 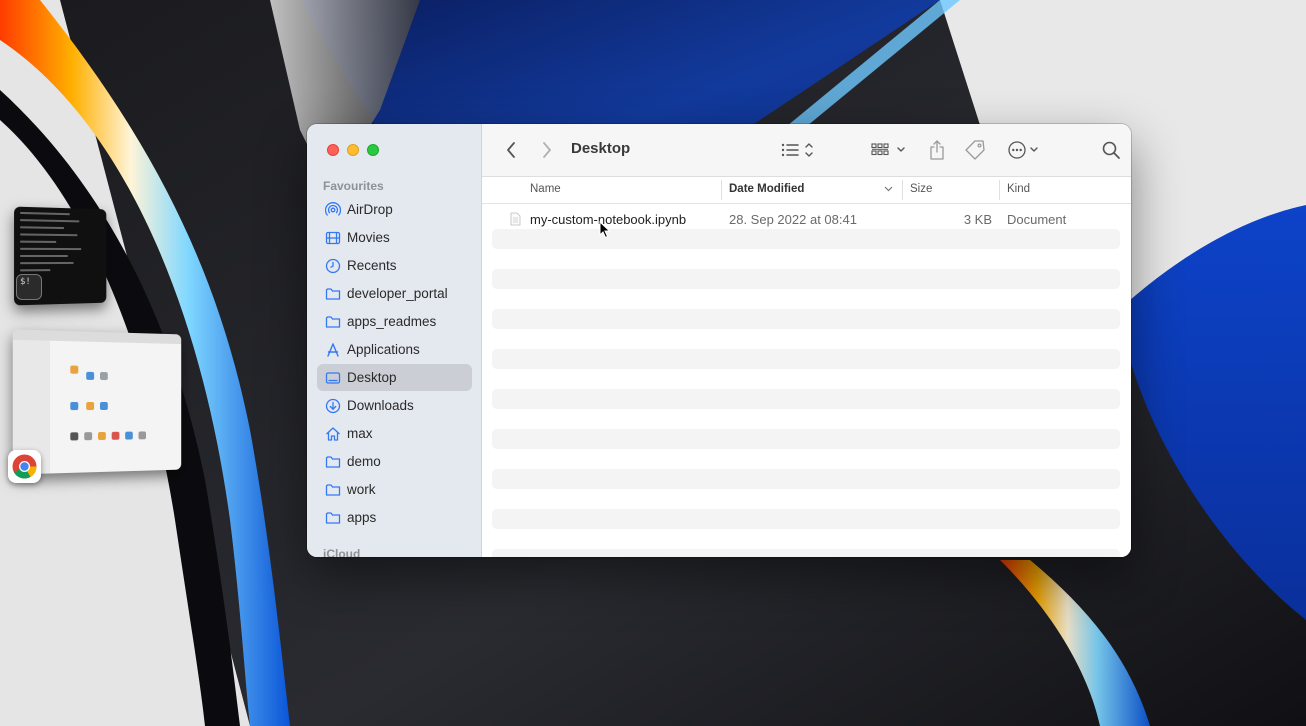 I want to click on film-icon, so click(x=333, y=238).